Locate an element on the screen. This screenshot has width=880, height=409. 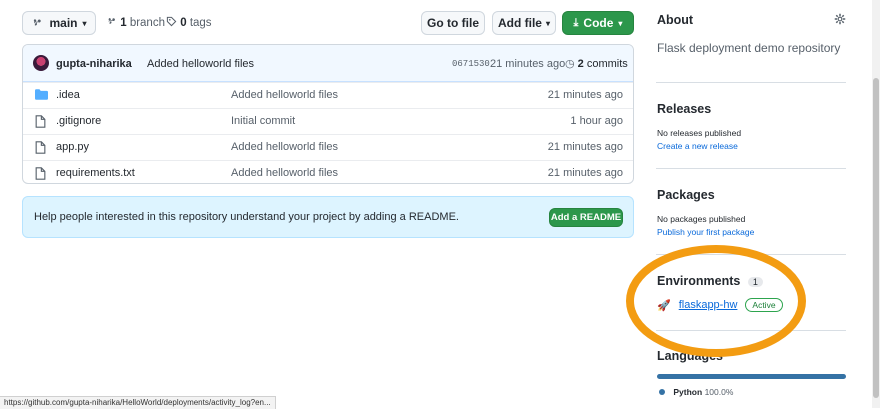
add-readme-button: Add a README is located at coordinates (586, 217).